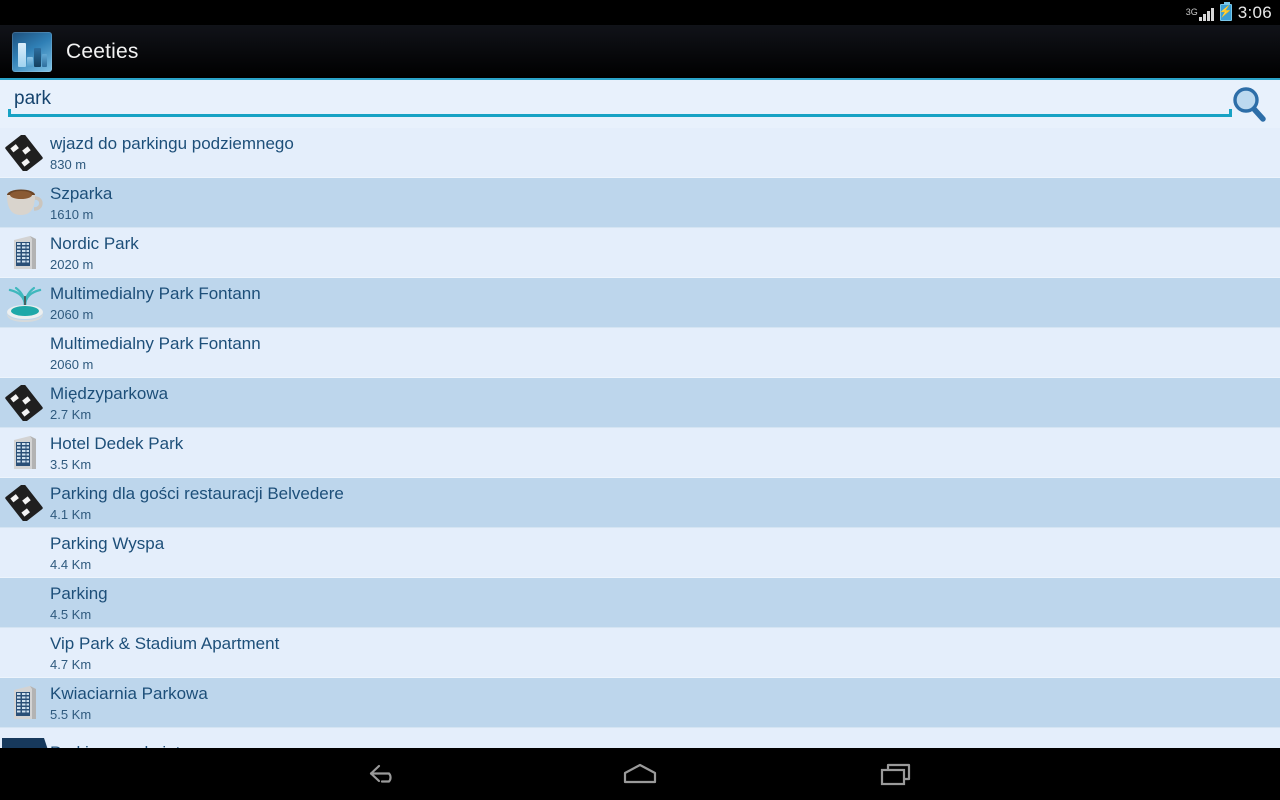 Image resolution: width=1280 pixels, height=800 pixels. Describe the element at coordinates (71, 464) in the screenshot. I see `list-item-distance: 3.5 Km` at that location.